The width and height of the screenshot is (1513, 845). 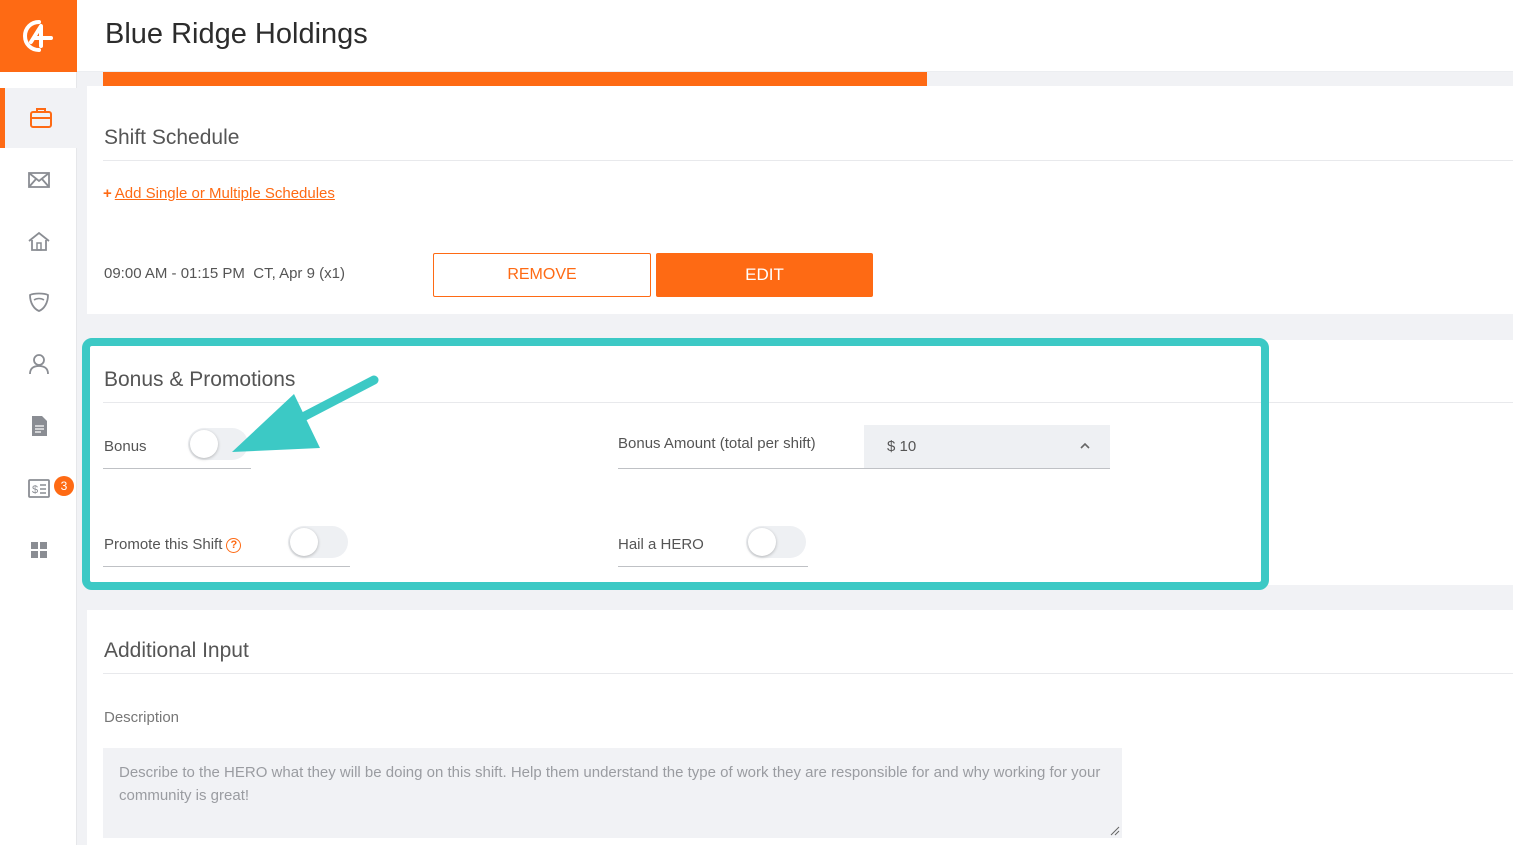 I want to click on promote-shift-toggle, so click(x=318, y=542).